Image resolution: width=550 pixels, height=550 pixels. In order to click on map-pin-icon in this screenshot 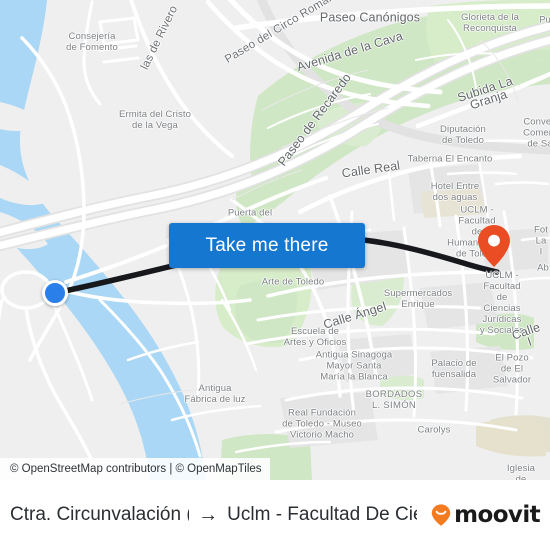, I will do `click(494, 246)`.